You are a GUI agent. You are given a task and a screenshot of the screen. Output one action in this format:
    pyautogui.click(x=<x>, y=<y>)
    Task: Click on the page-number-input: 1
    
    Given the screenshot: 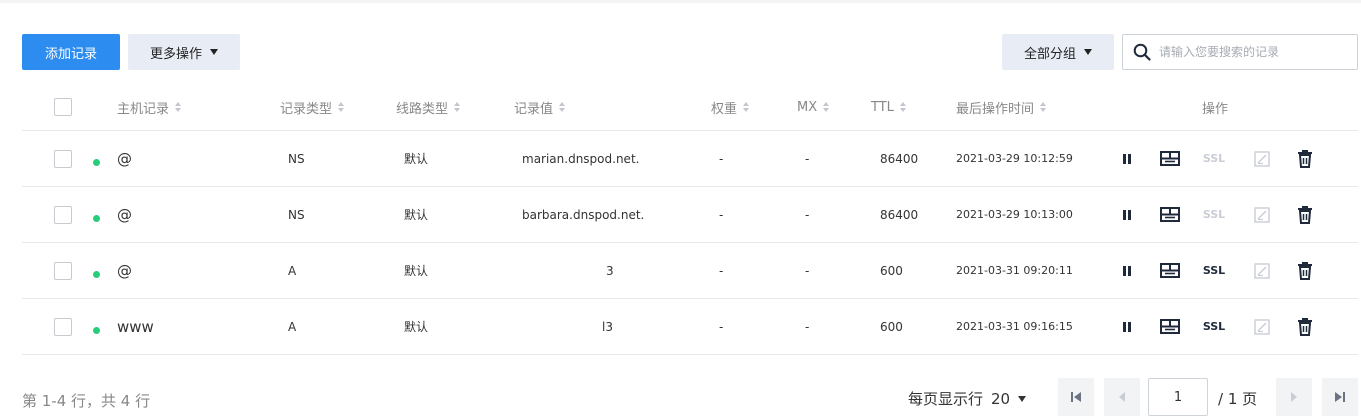 What is the action you would take?
    pyautogui.click(x=1178, y=397)
    